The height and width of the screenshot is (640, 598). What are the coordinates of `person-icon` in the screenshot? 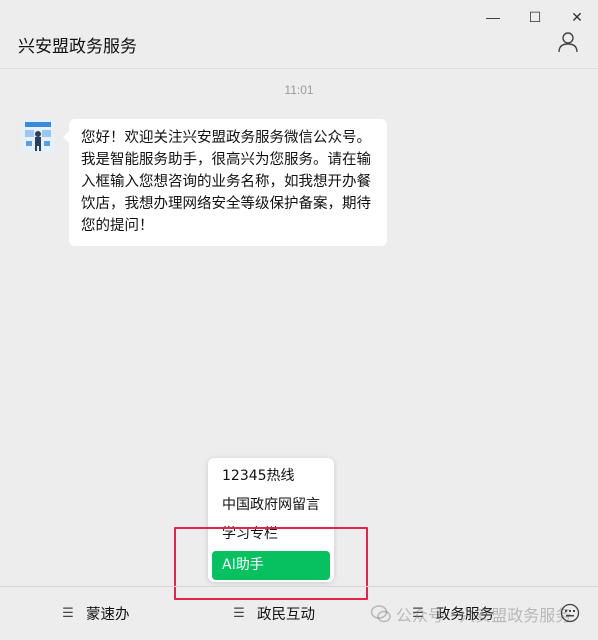 It's located at (568, 42).